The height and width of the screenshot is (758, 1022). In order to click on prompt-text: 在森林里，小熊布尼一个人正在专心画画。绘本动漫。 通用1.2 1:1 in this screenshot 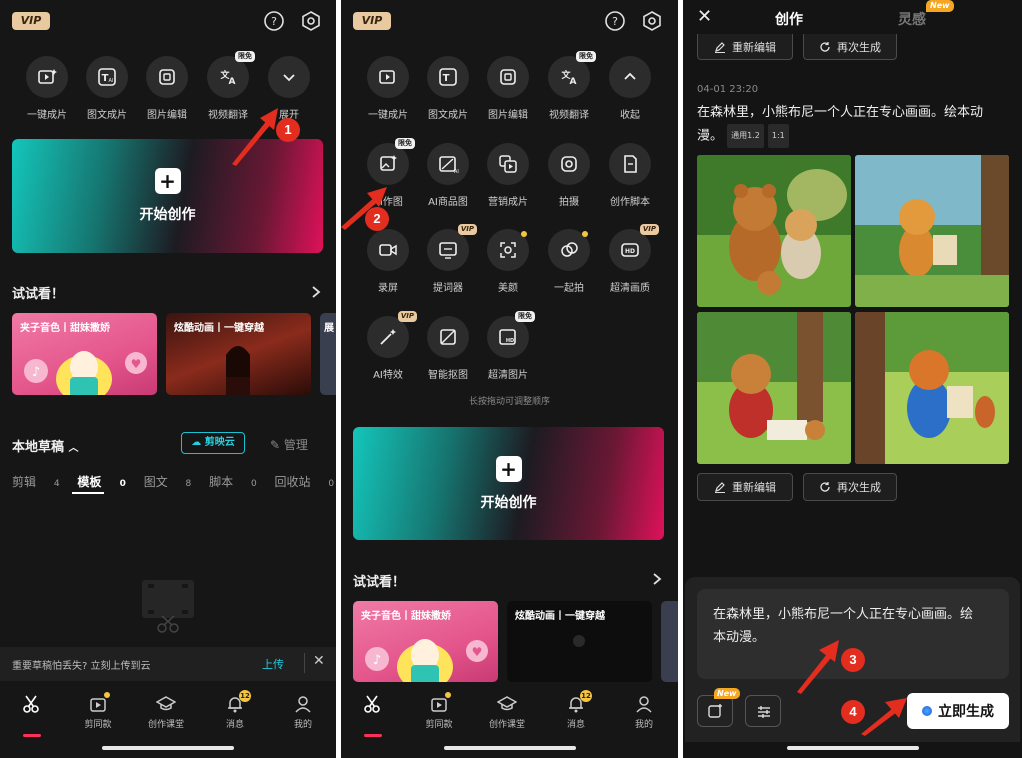, I will do `click(850, 125)`.